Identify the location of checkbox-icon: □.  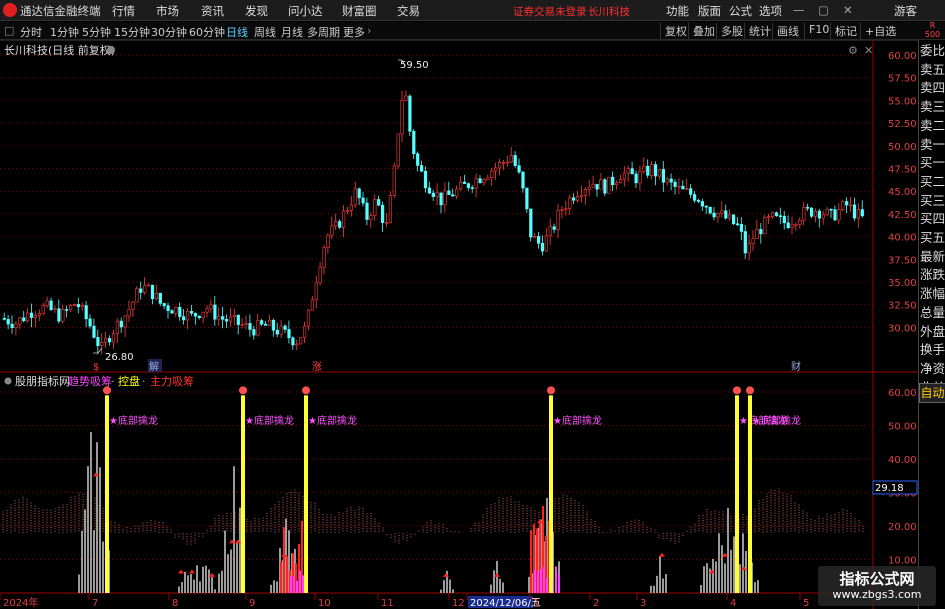
(9, 30).